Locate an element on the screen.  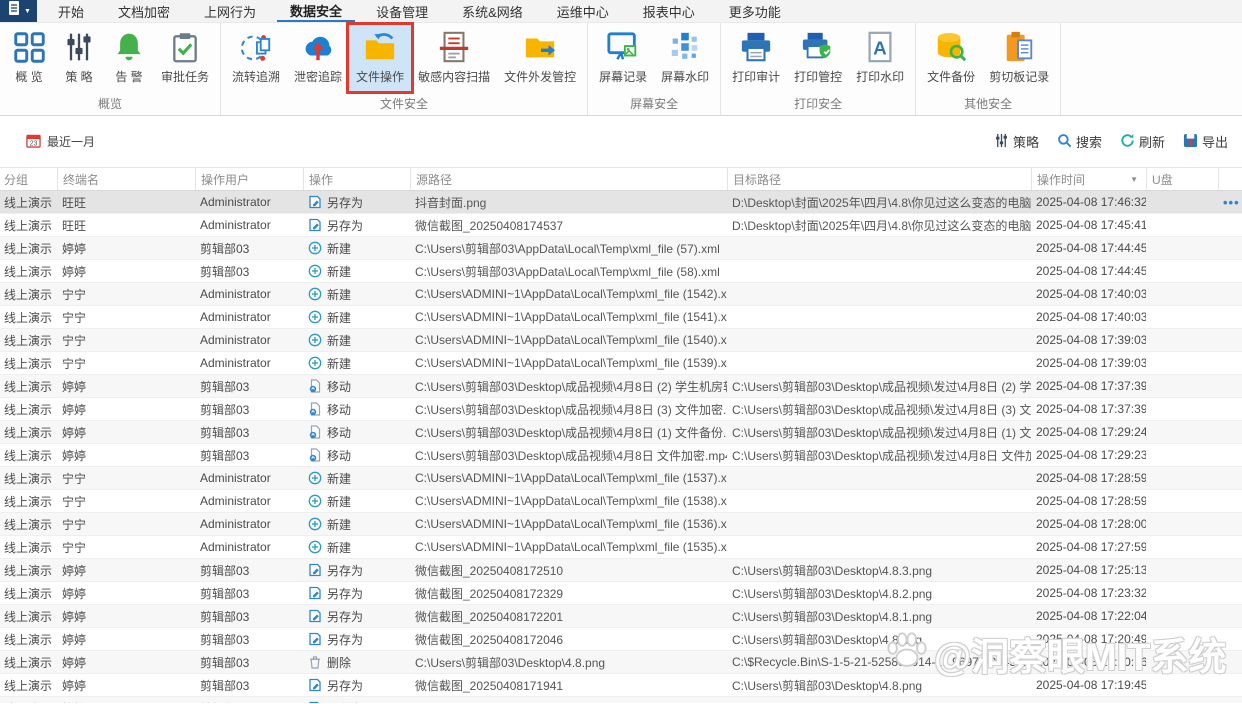
ribbon-item-file-outgoing: 文件外发管控 is located at coordinates (540, 58).